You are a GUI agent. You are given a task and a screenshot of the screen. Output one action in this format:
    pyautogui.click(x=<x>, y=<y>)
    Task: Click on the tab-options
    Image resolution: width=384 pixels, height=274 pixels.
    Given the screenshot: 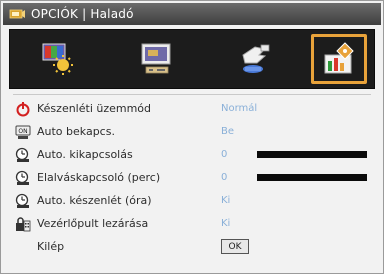 What is the action you would take?
    pyautogui.click(x=339, y=59)
    